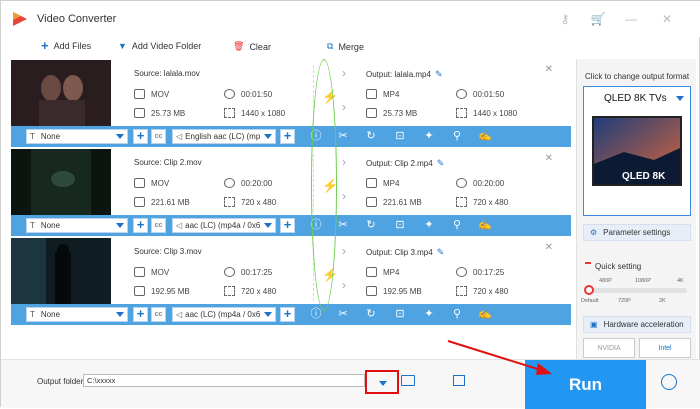 This screenshot has height=409, width=700. I want to click on format-hint: Click to change output format, so click(637, 76).